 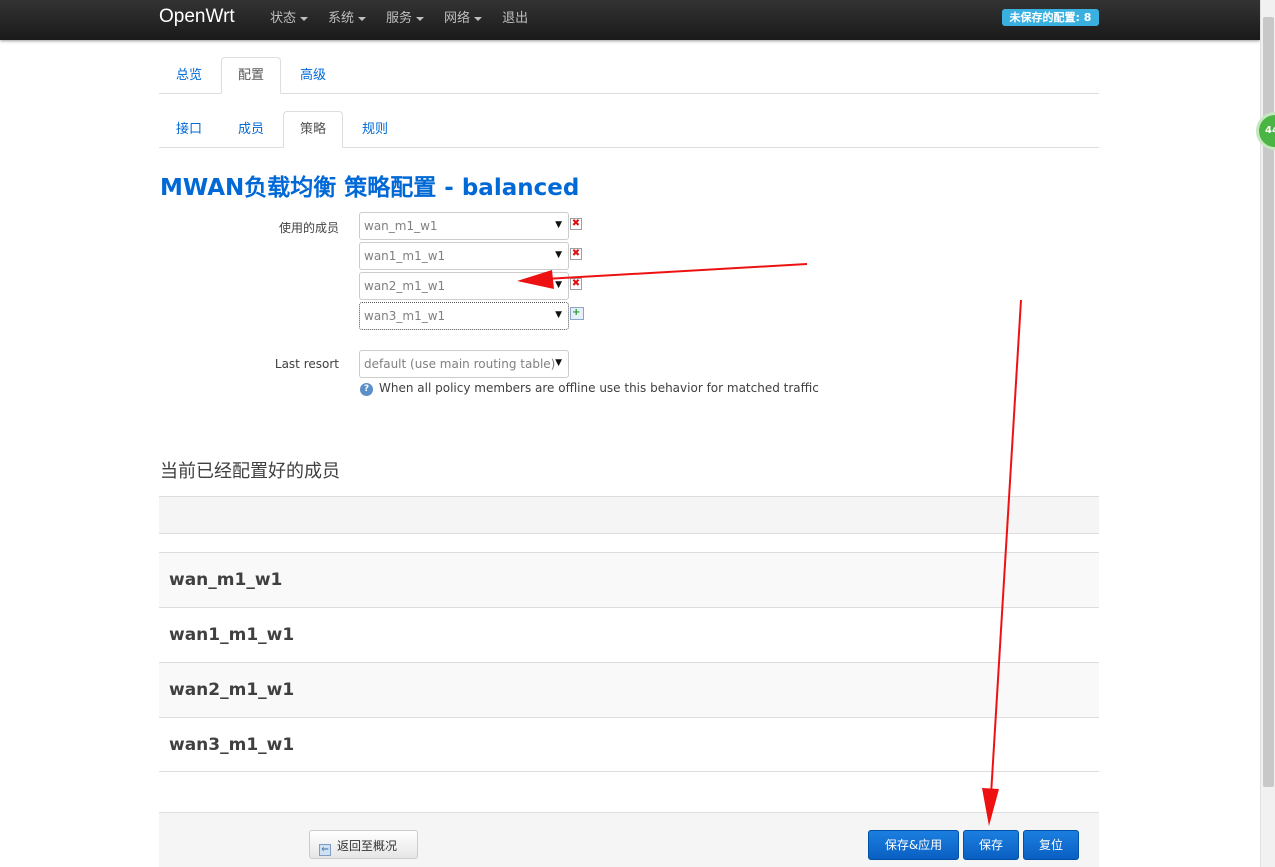 I want to click on member-select-value: wan2_m1_w1, so click(x=405, y=286).